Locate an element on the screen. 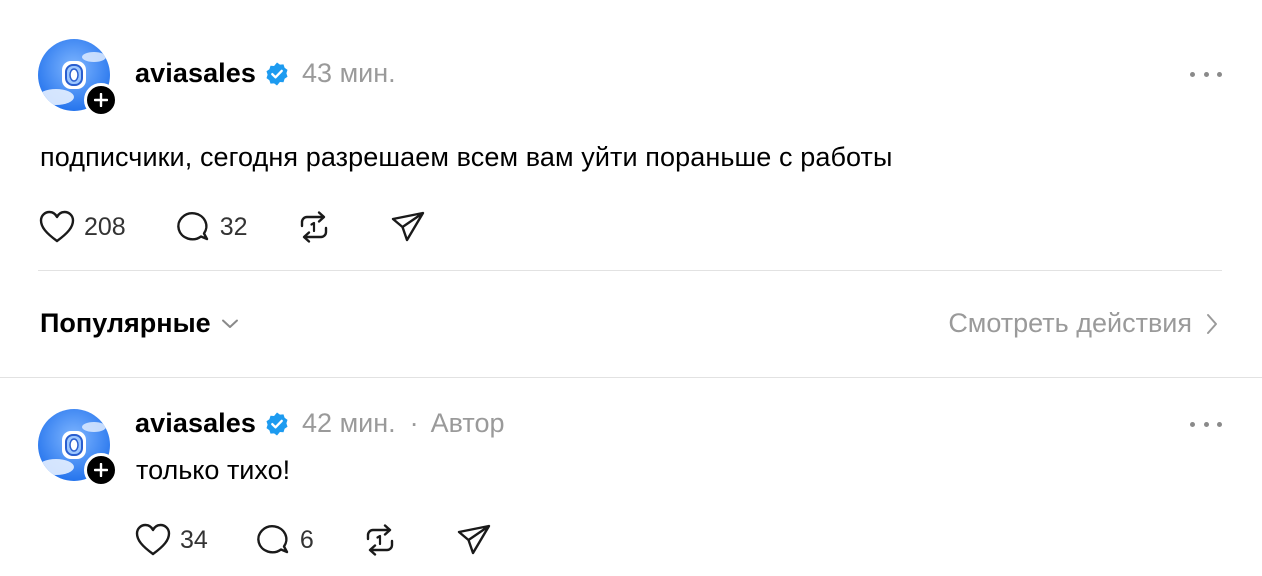  avatar is located at coordinates (78, 78).